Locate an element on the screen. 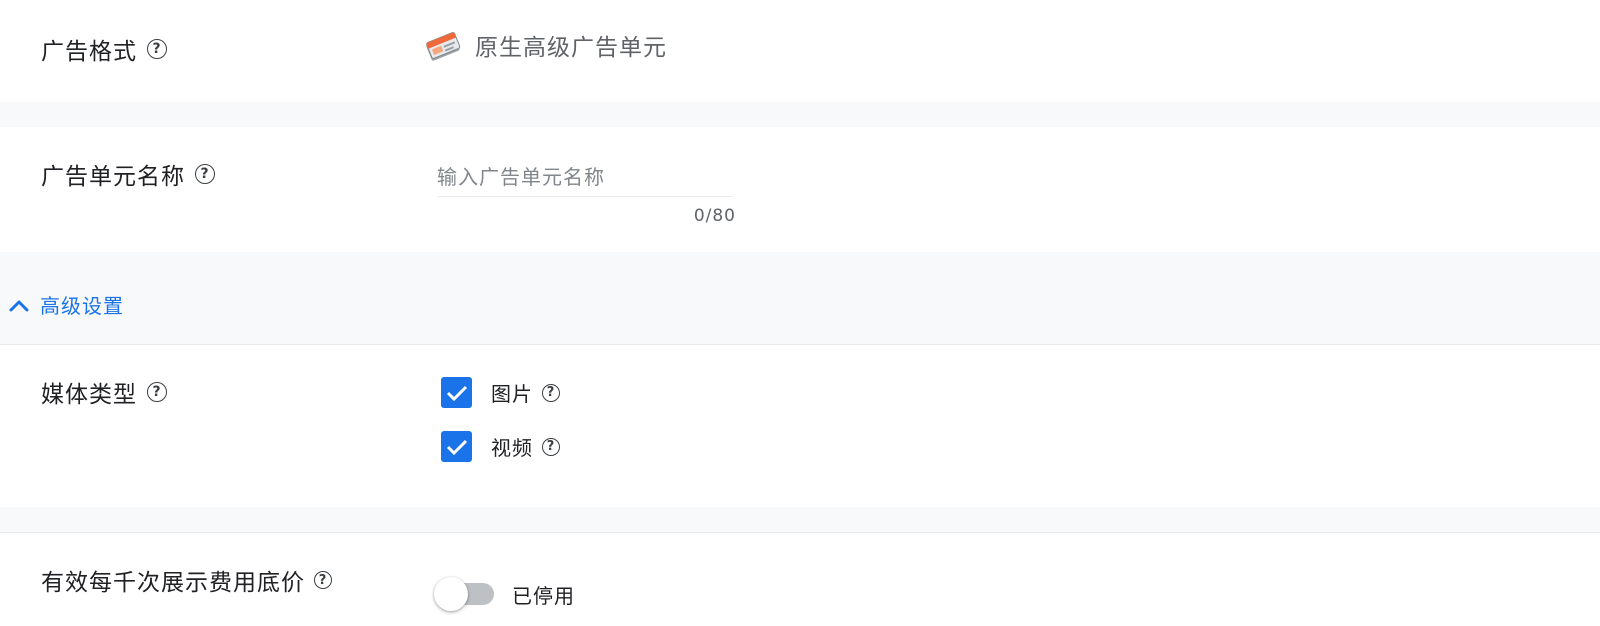 The image size is (1600, 626). media-type-label: 媒体类型 ? is located at coordinates (104, 392).